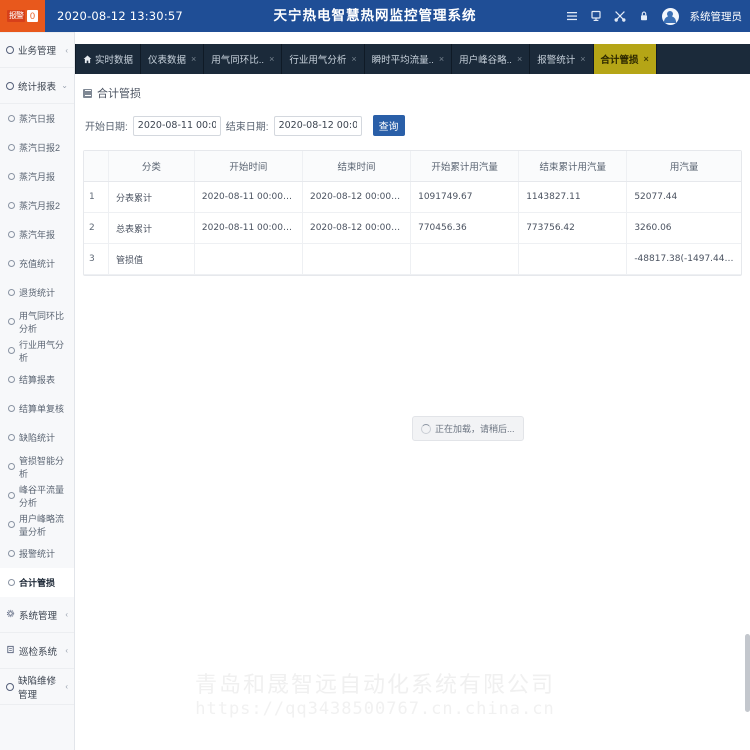  Describe the element at coordinates (318, 60) in the screenshot. I see `tab-label: 行业用气分析` at that location.